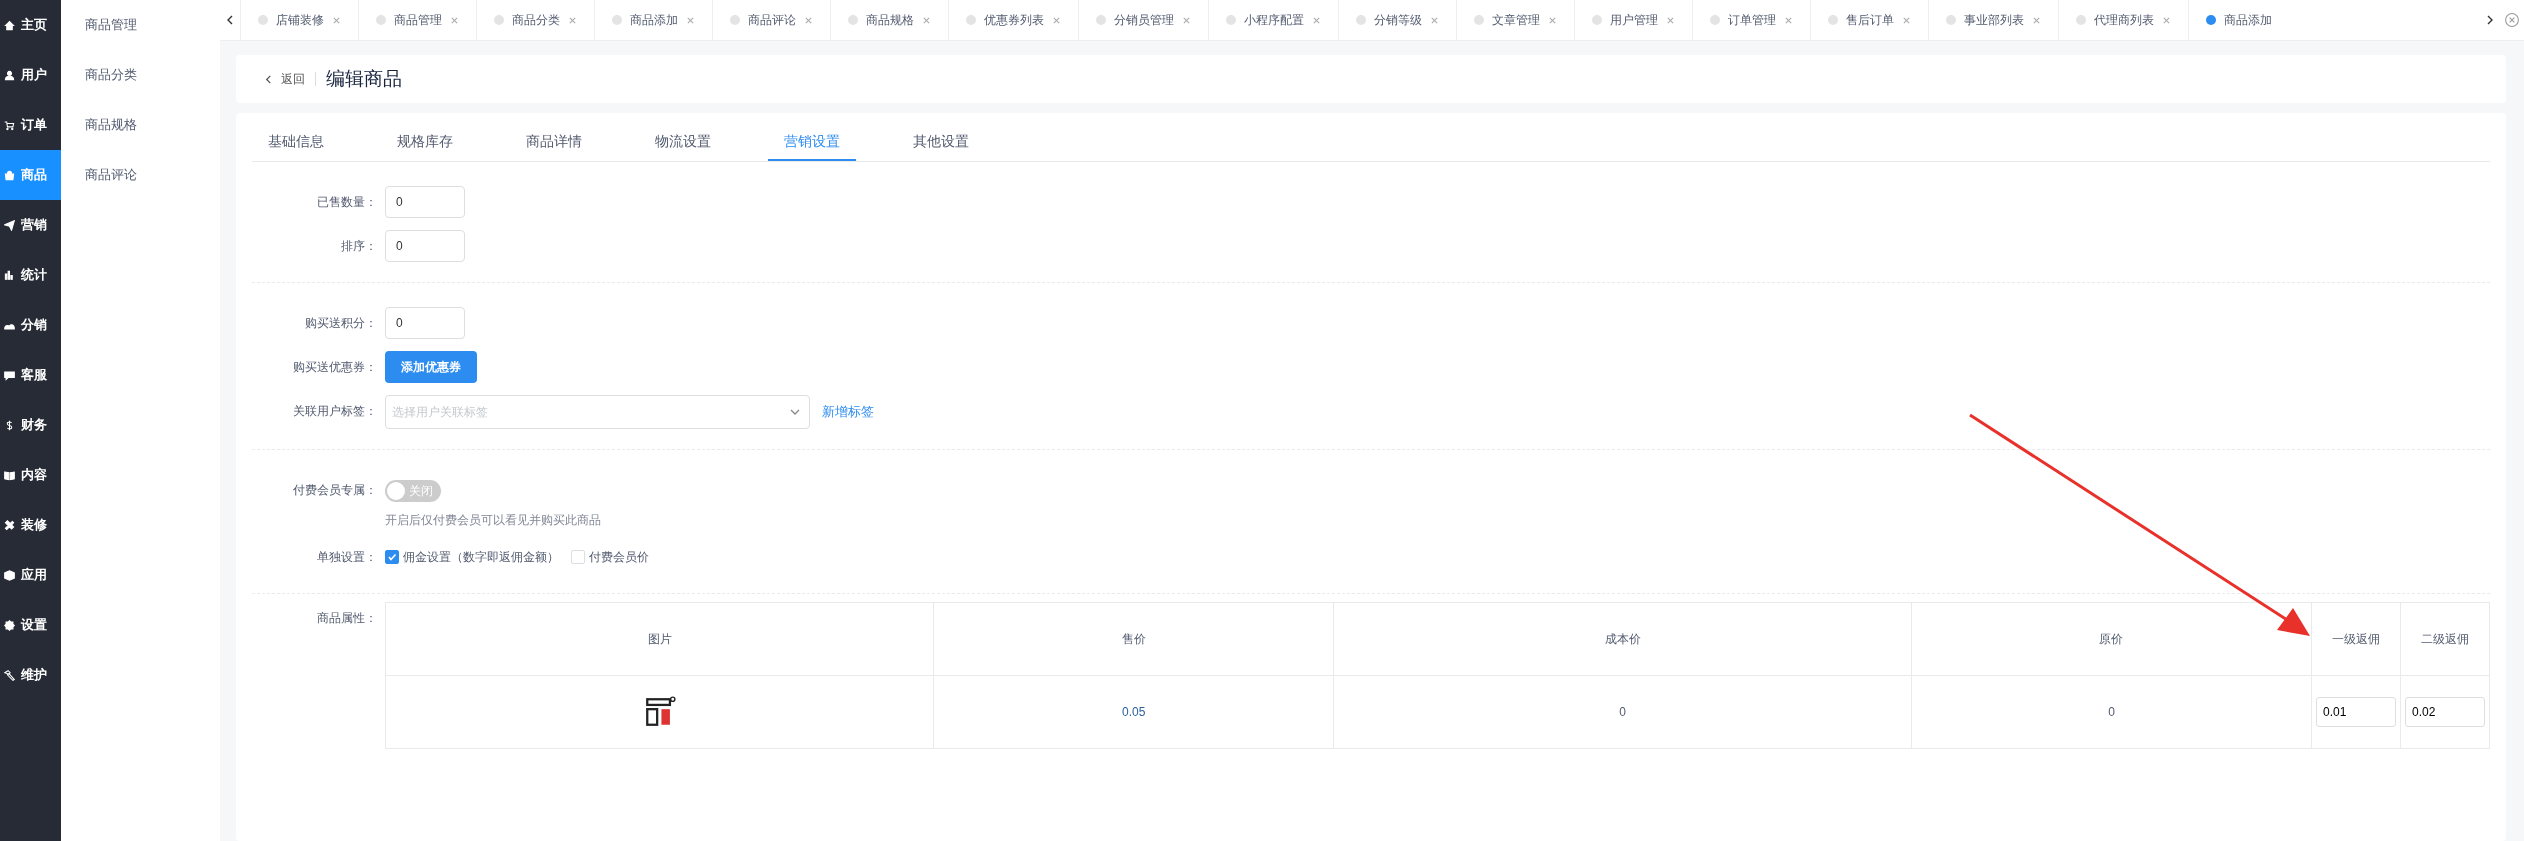  What do you see at coordinates (140, 83) in the screenshot?
I see `submenu-item: 商品分类` at bounding box center [140, 83].